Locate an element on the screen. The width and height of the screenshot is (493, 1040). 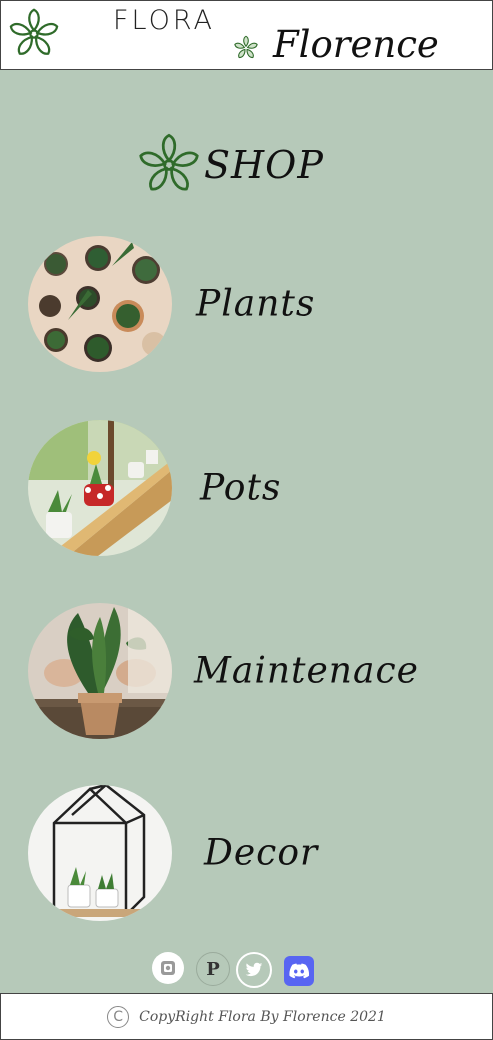
site-header: FLORA Florence is located at coordinates (246, 35).